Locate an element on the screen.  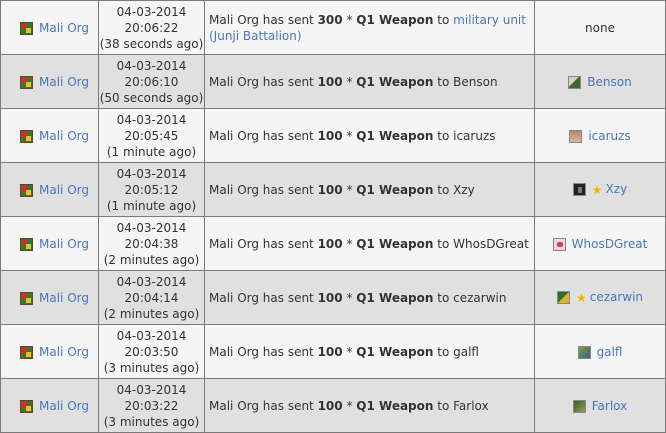
xzy-avatar-icon is located at coordinates (579, 190).